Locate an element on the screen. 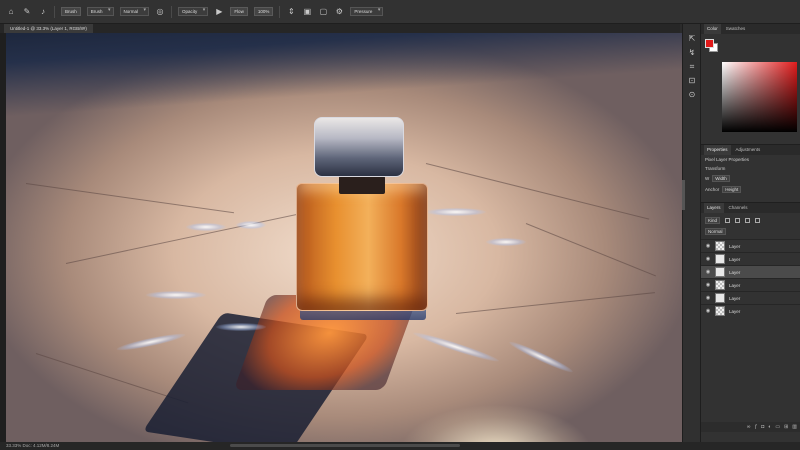  width-input: Width is located at coordinates (721, 178).